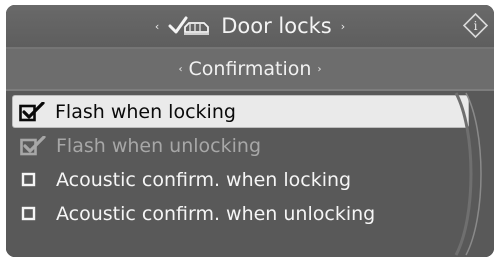 The width and height of the screenshot is (499, 262). Describe the element at coordinates (240, 111) in the screenshot. I see `menu-item-flash-locking: Flash when locking` at that location.